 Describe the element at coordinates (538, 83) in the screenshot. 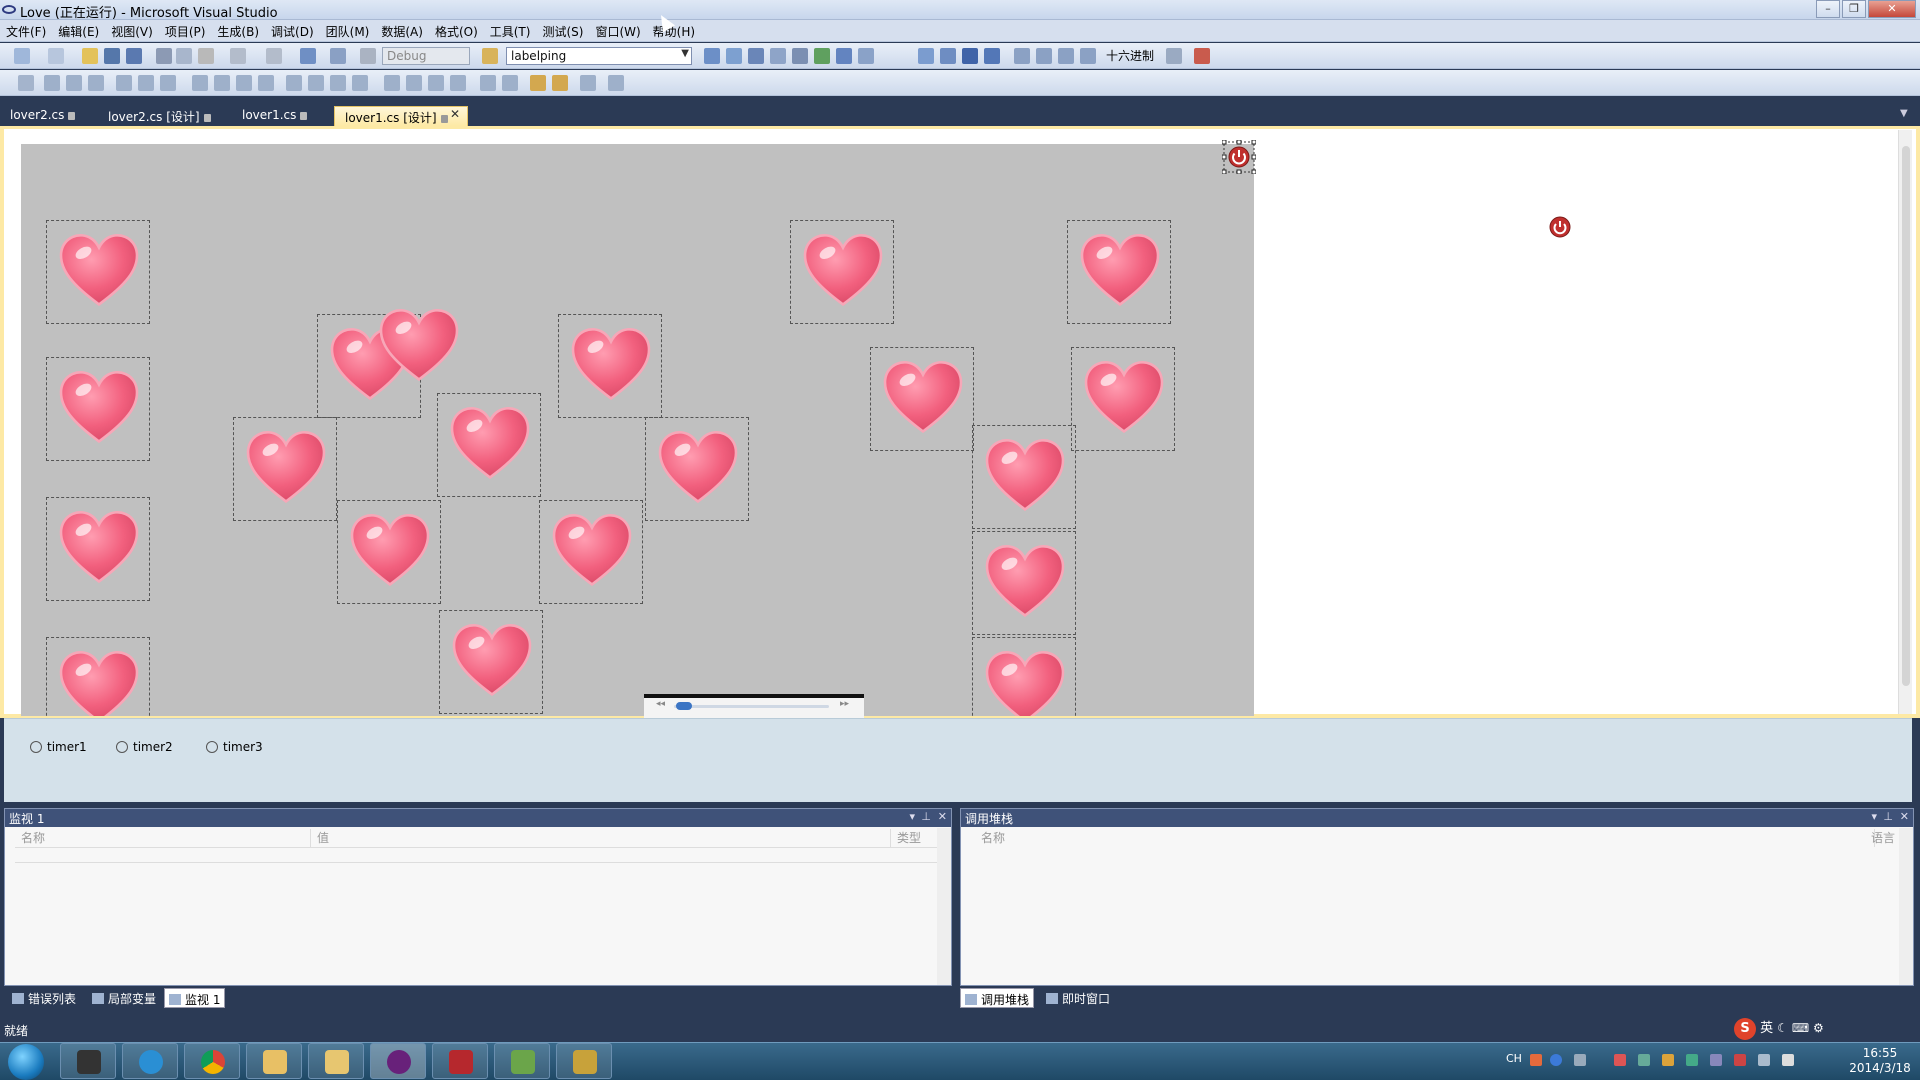

I see `bring-to-front-icon` at that location.